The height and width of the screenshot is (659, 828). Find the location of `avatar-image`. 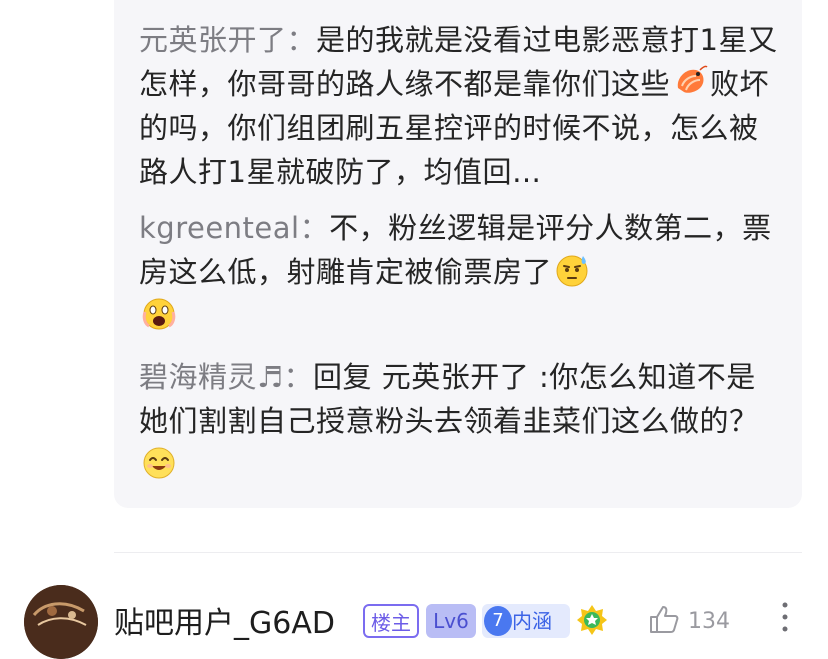

avatar-image is located at coordinates (61, 622).